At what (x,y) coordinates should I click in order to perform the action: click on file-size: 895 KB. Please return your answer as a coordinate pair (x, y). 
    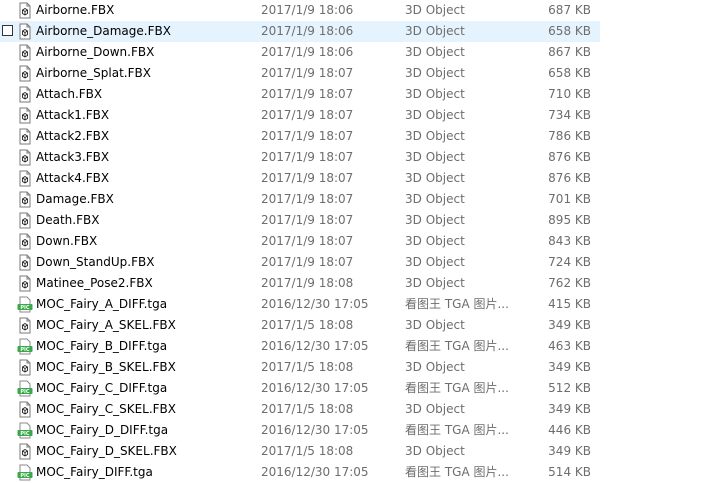
    Looking at the image, I should click on (569, 220).